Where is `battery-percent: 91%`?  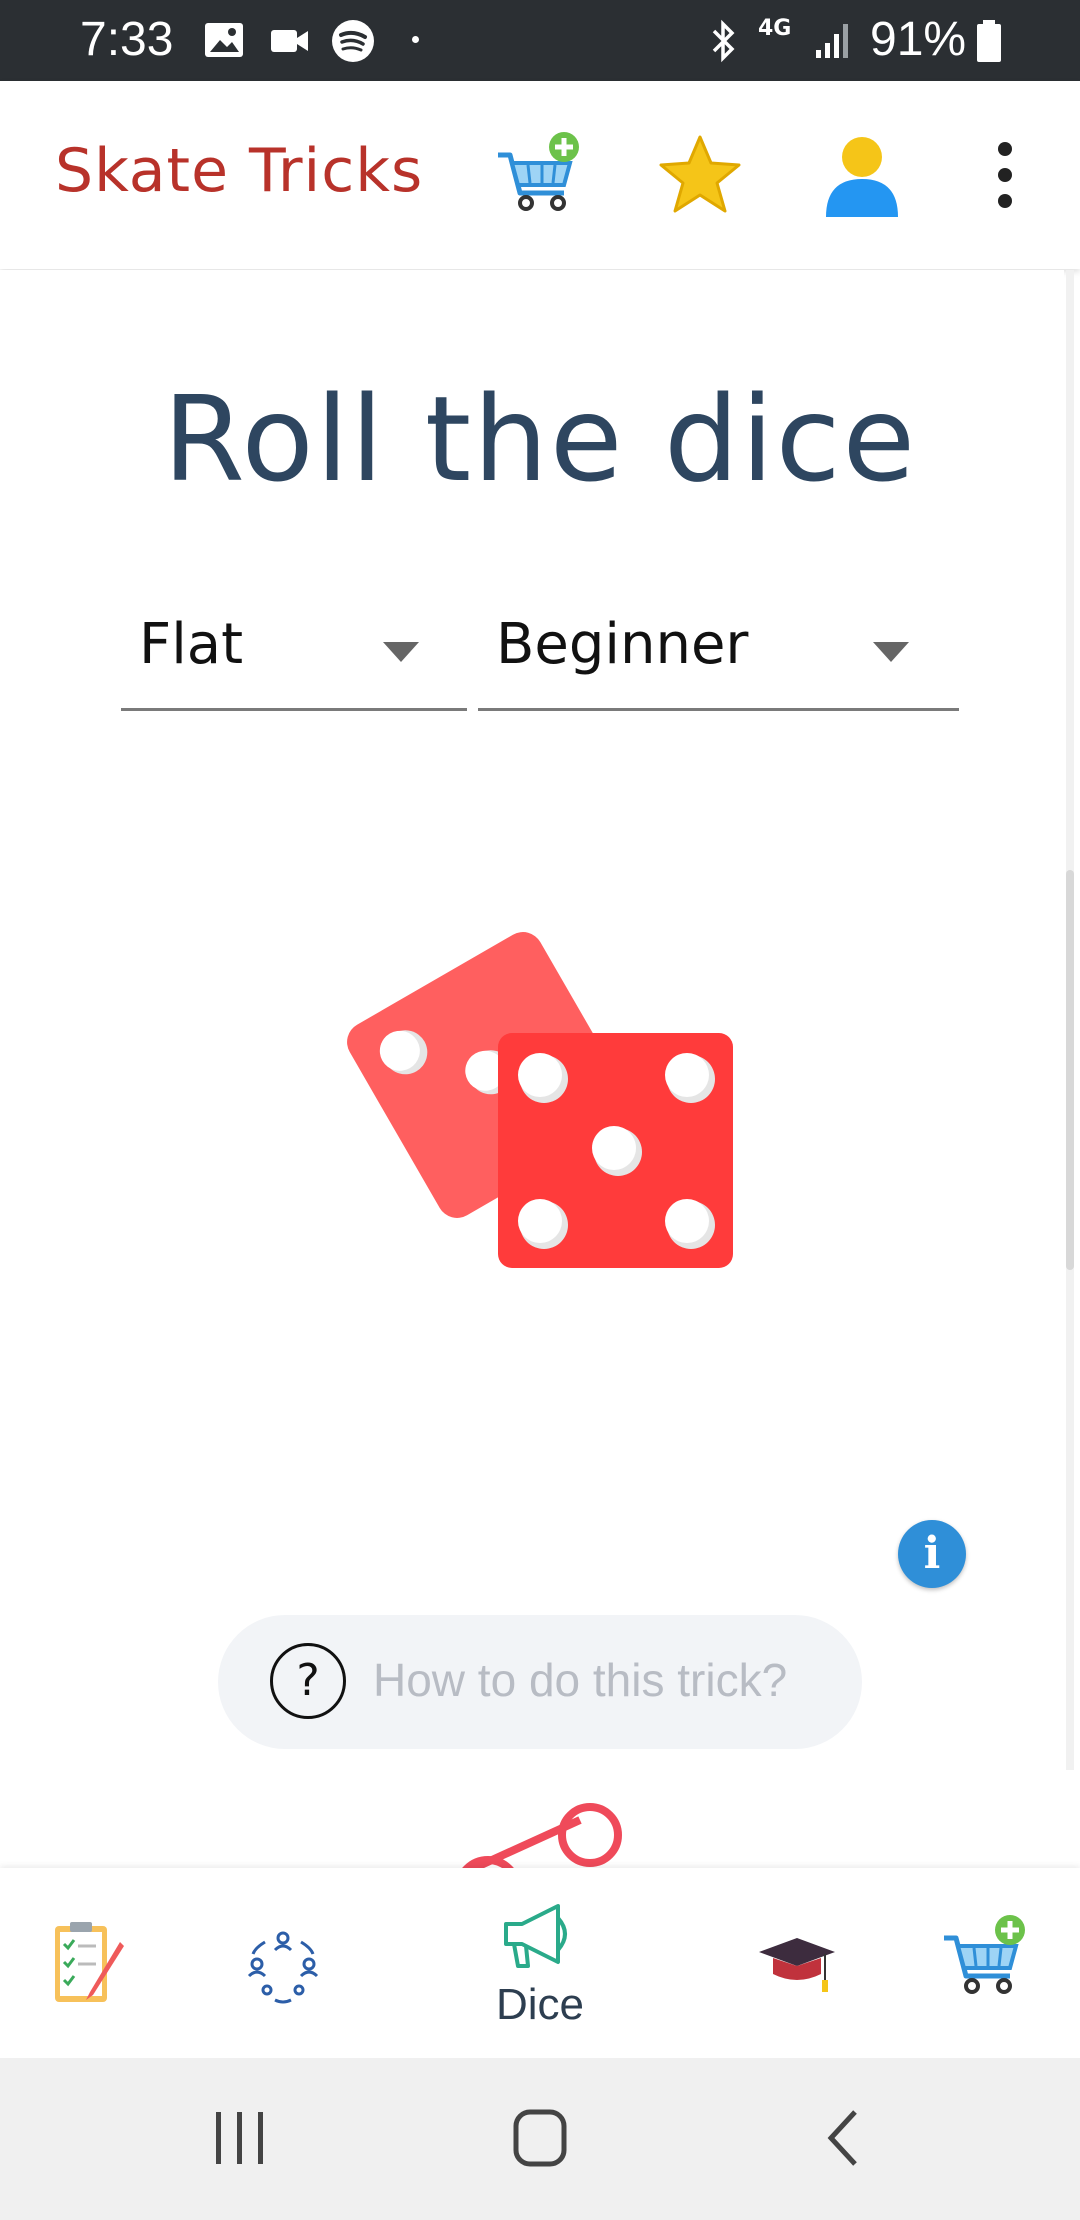 battery-percent: 91% is located at coordinates (918, 39).